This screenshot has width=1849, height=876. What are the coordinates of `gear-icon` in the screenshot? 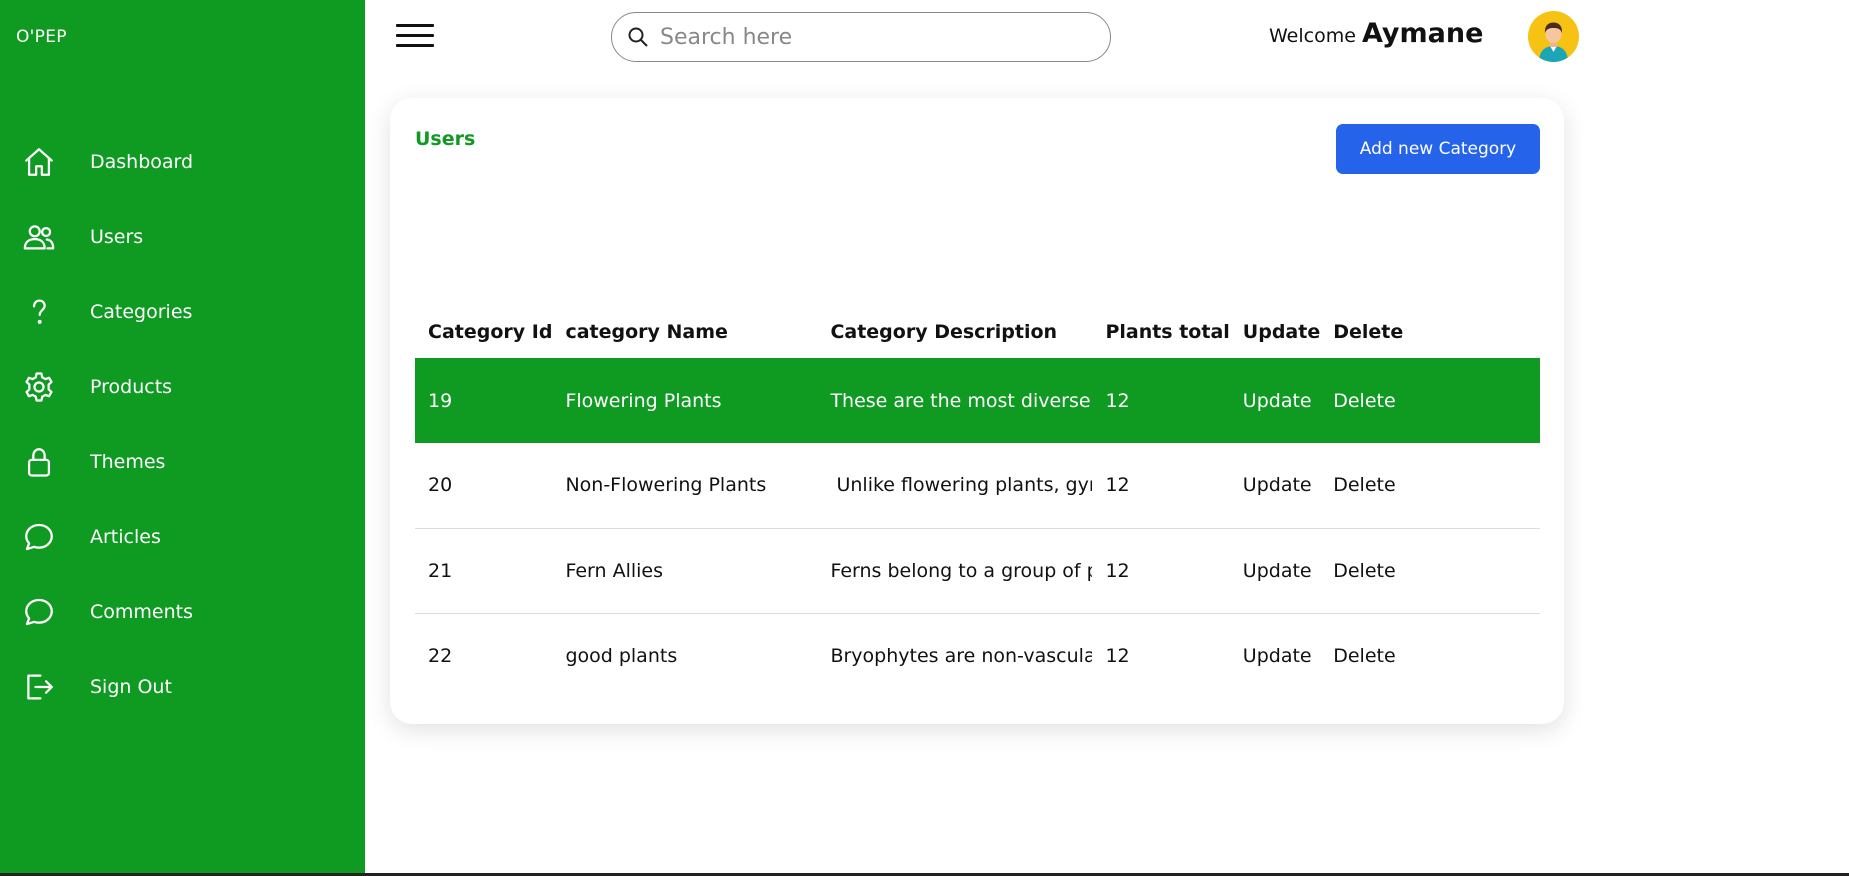 It's located at (39, 387).